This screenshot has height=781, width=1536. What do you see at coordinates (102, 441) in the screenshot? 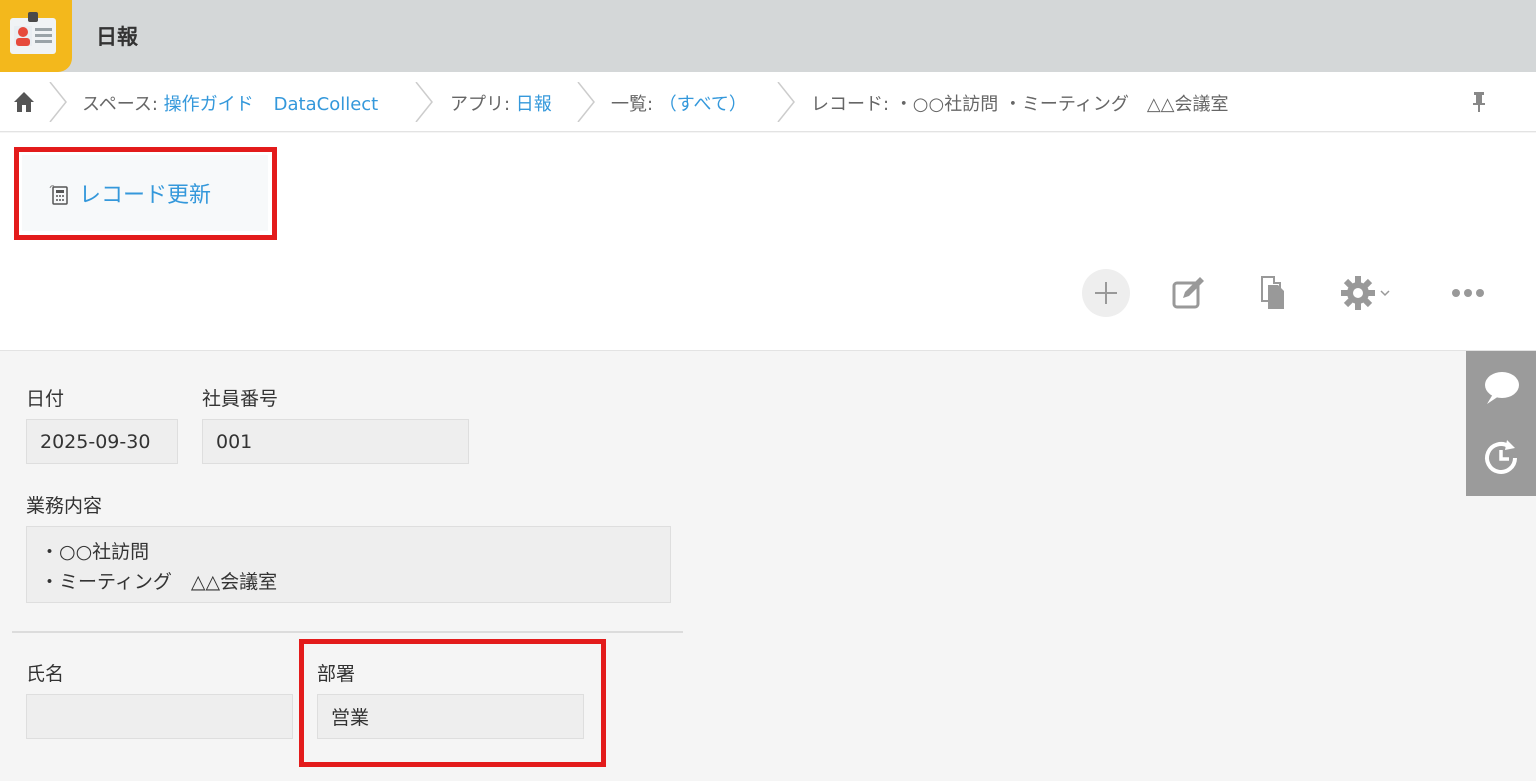
I see `date-field: 2025-09-30` at bounding box center [102, 441].